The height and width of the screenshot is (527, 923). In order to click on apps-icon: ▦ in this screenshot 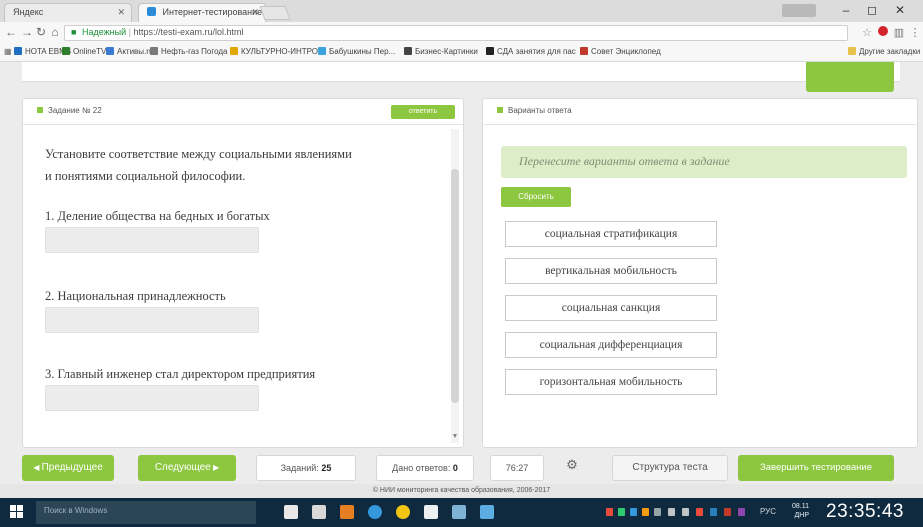, I will do `click(8, 51)`.